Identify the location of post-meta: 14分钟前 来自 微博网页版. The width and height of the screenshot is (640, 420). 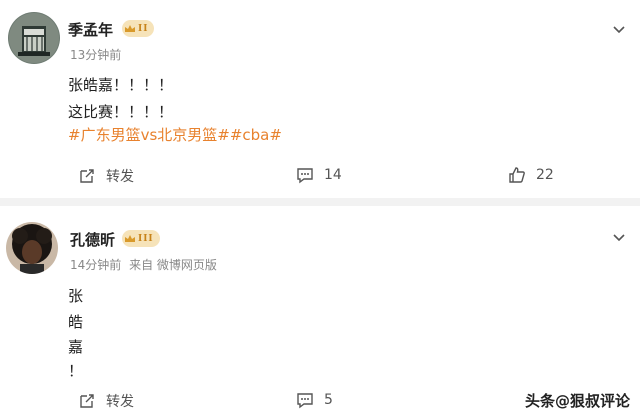
(143, 264).